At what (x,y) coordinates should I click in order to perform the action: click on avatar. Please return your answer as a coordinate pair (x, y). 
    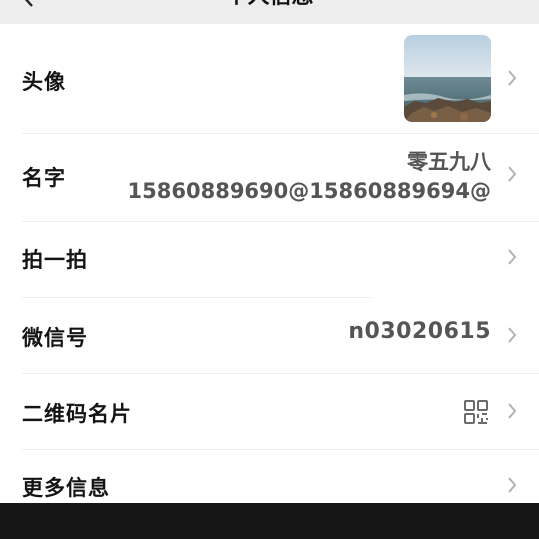
    Looking at the image, I should click on (447, 78).